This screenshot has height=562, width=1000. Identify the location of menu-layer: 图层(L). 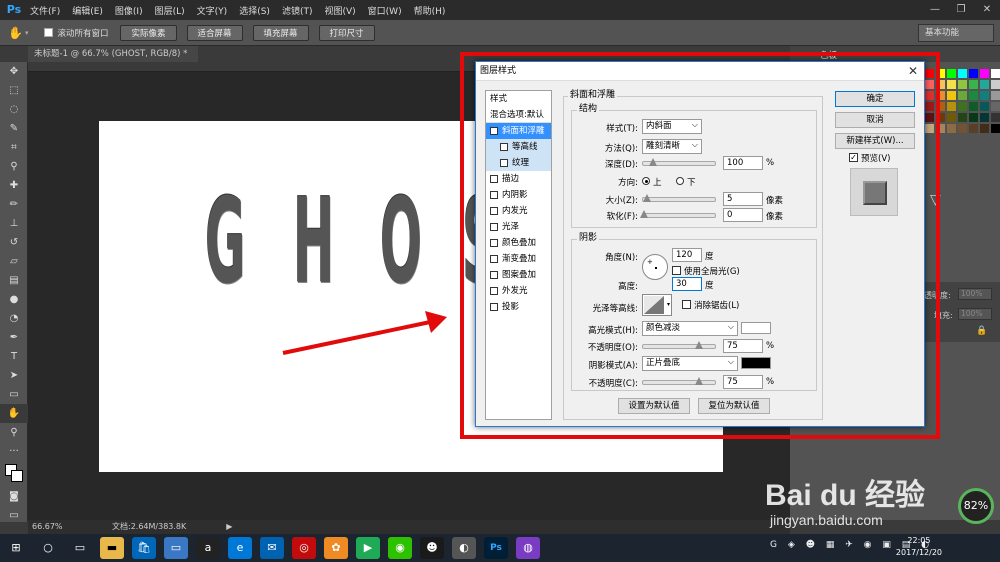
(170, 10).